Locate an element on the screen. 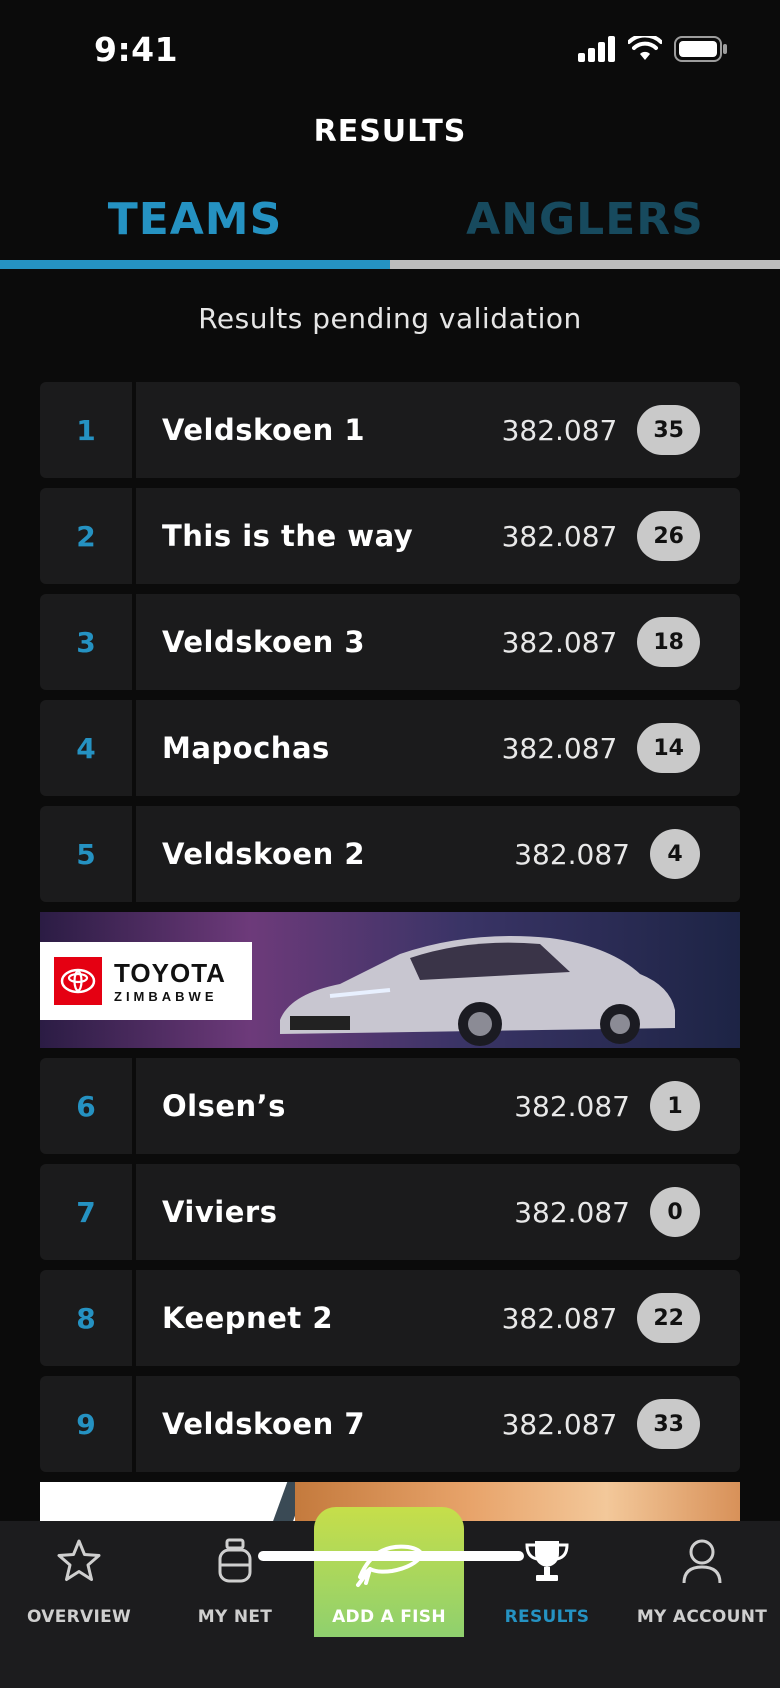 The height and width of the screenshot is (1688, 780). catch-count-badge: 18 is located at coordinates (668, 642).